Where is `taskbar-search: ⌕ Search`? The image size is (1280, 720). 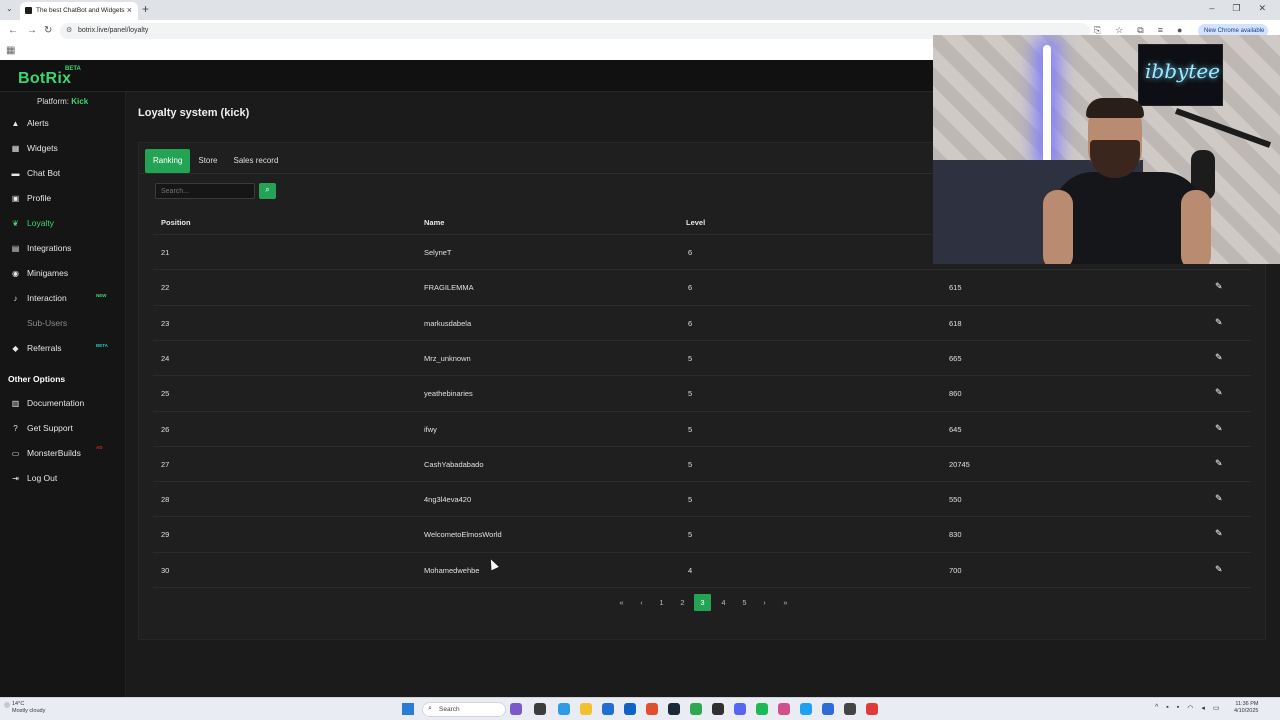 taskbar-search: ⌕ Search is located at coordinates (464, 709).